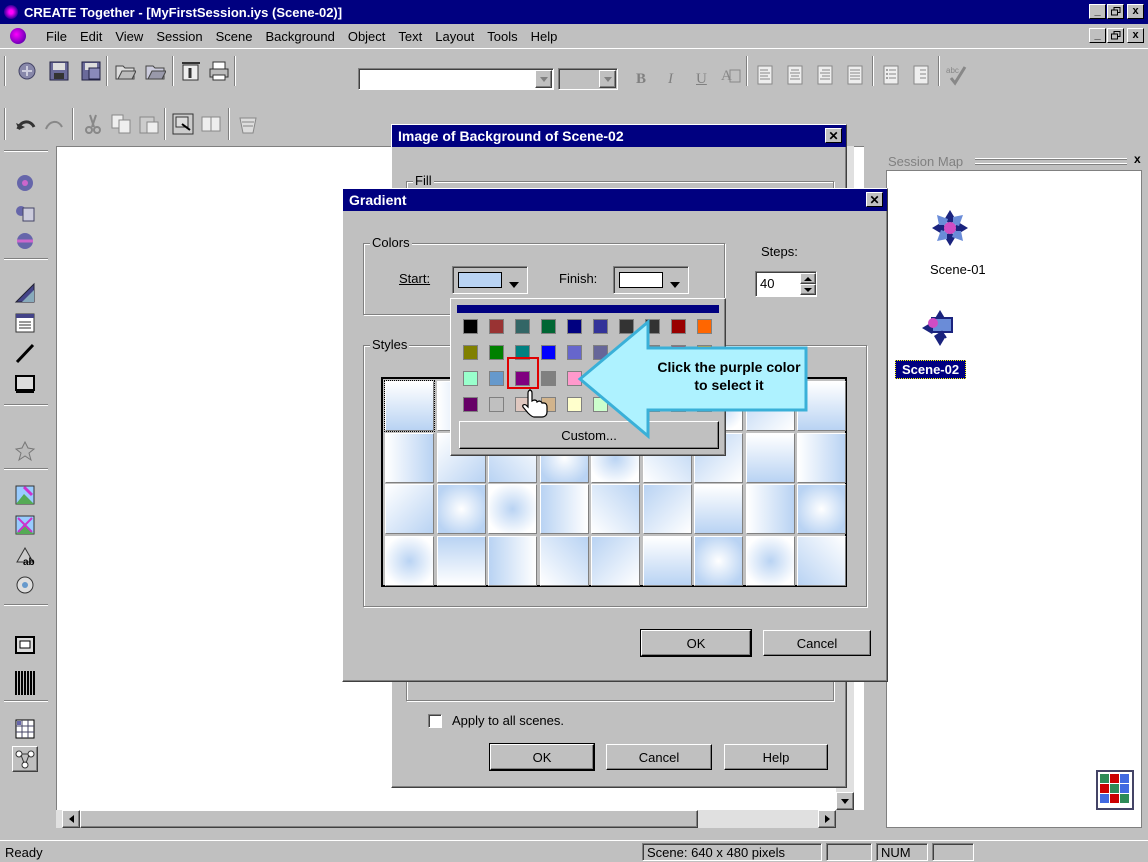 The height and width of the screenshot is (862, 1148). I want to click on rectangle-tool-icon, so click(25, 383).